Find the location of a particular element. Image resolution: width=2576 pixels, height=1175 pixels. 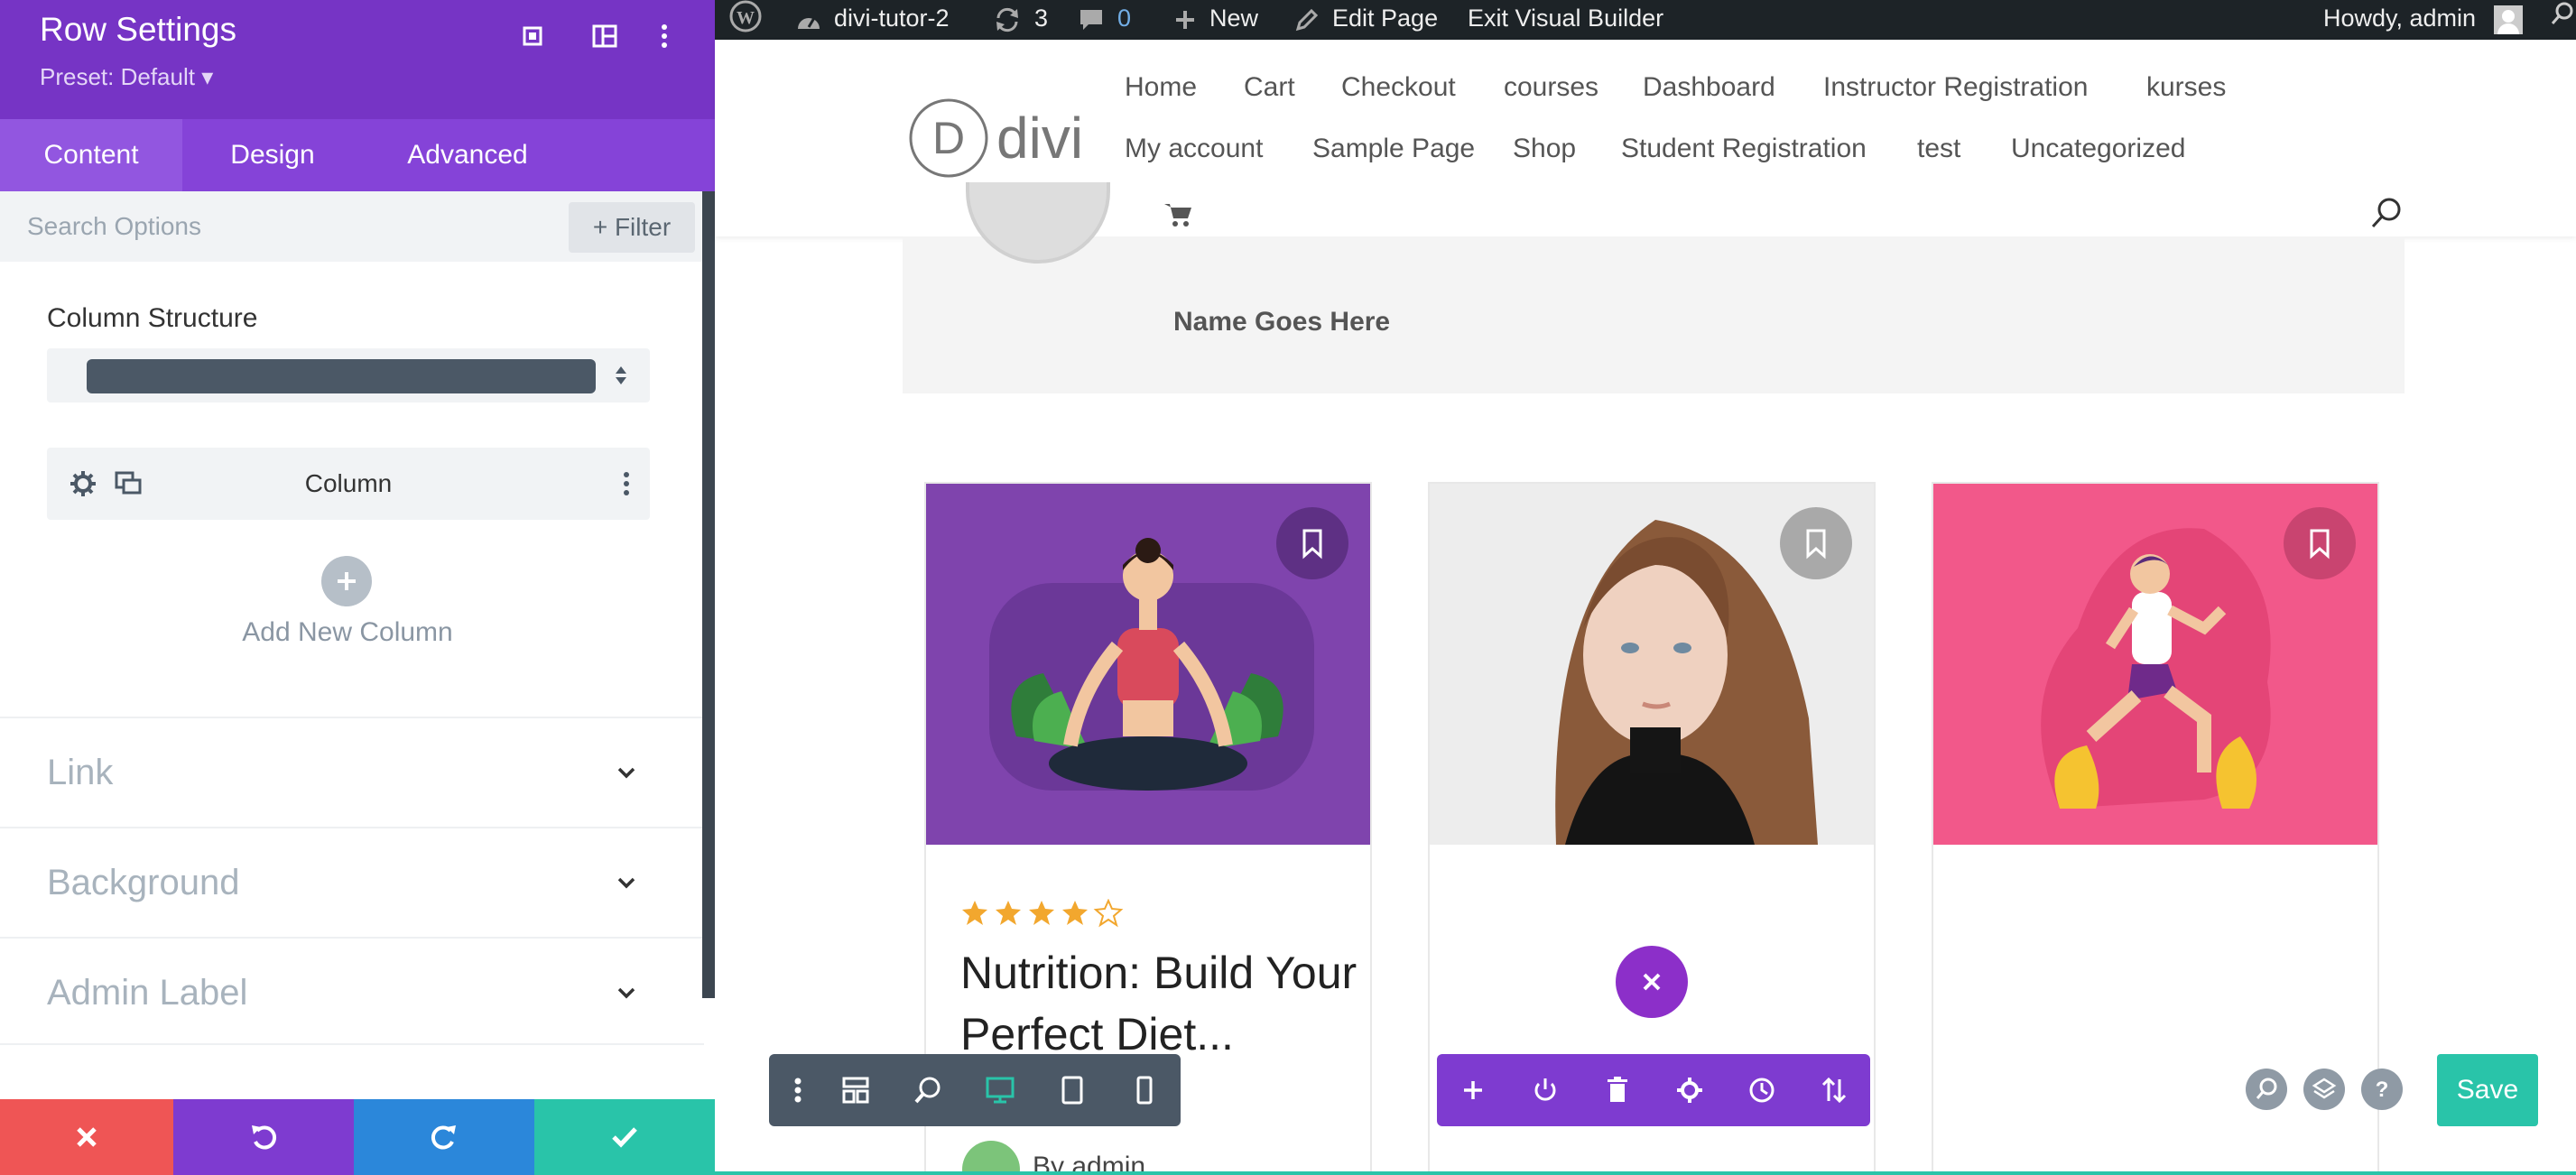

toggle-link: Link is located at coordinates (352, 771).